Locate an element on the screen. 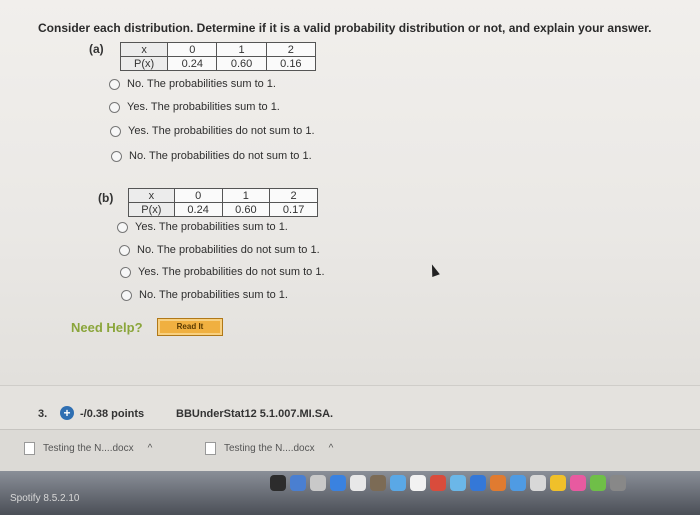  part-b-option-4: No. The probabilities sum to 1. is located at coordinates (204, 295).